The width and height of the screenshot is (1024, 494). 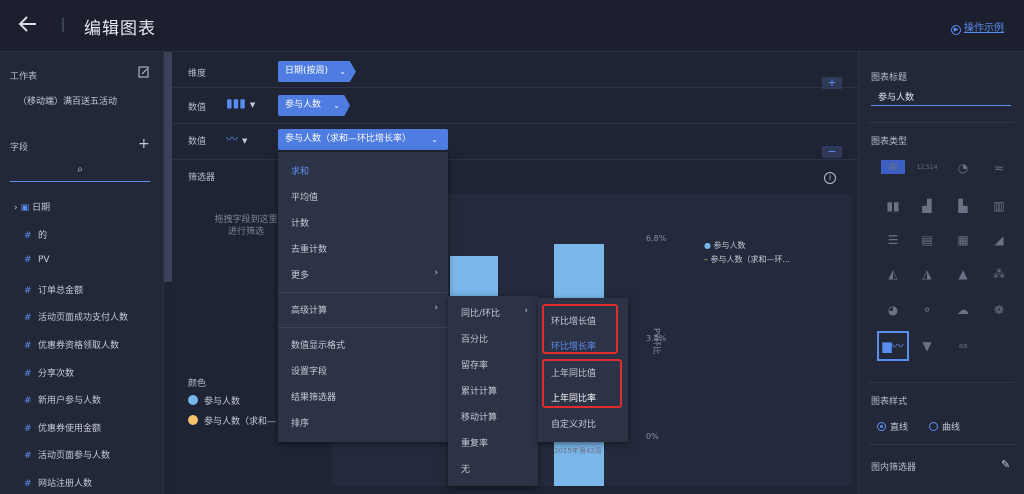 I want to click on menu-item-repeat: 重复率, so click(x=474, y=442).